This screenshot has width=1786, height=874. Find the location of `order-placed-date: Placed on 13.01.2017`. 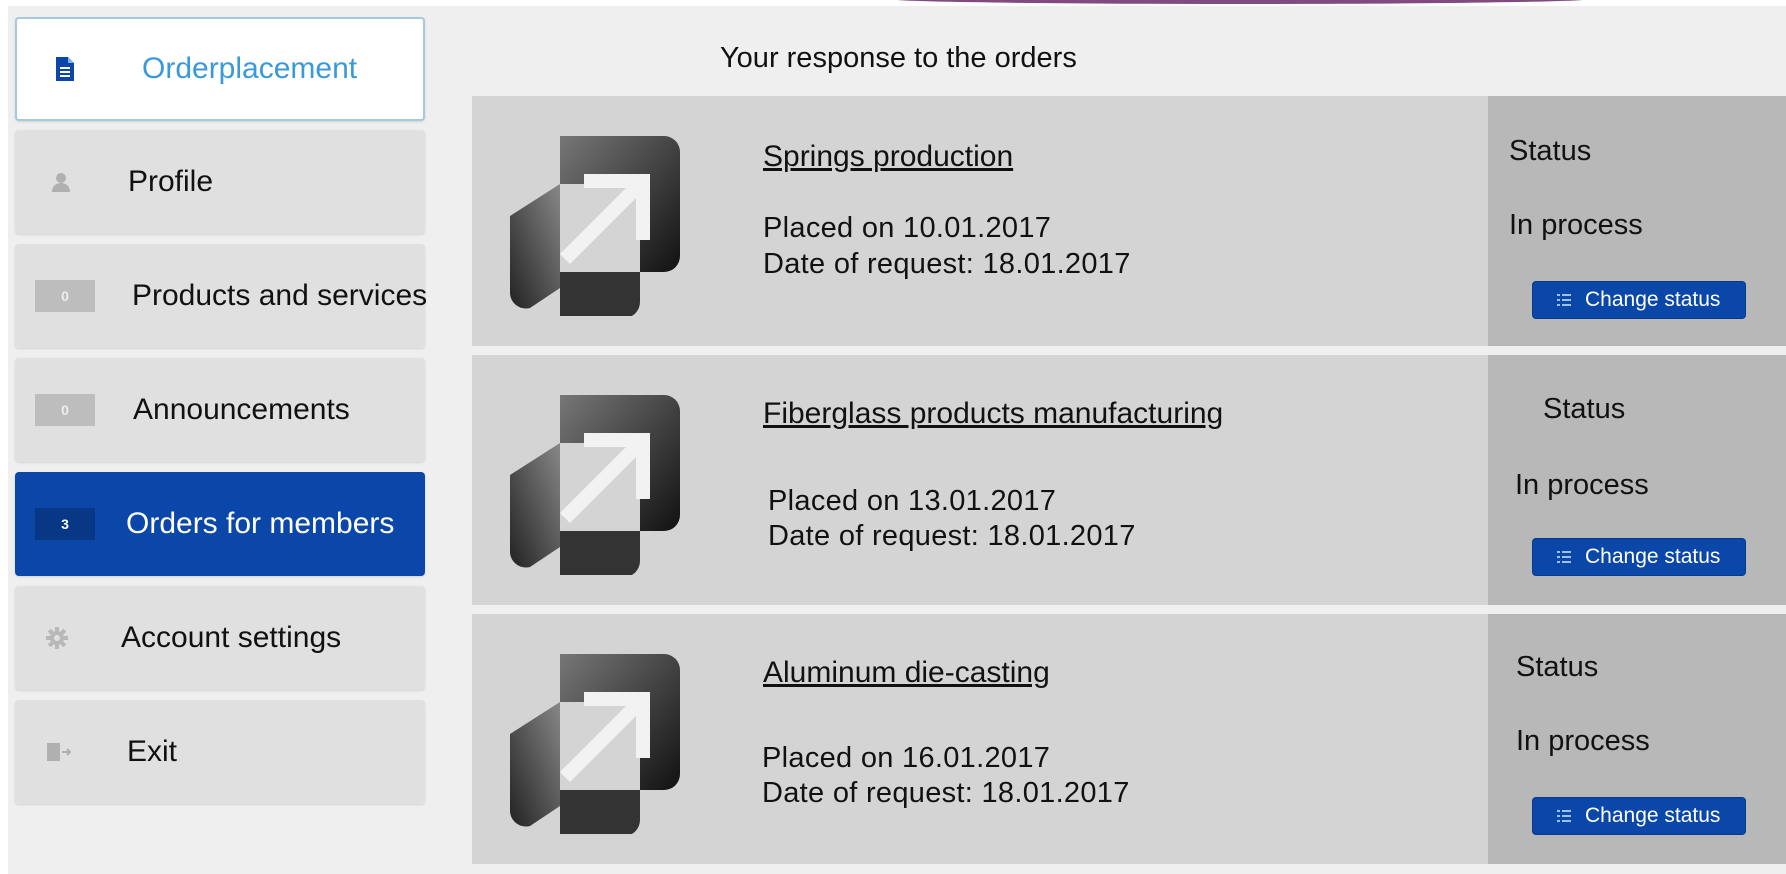

order-placed-date: Placed on 13.01.2017 is located at coordinates (912, 501).